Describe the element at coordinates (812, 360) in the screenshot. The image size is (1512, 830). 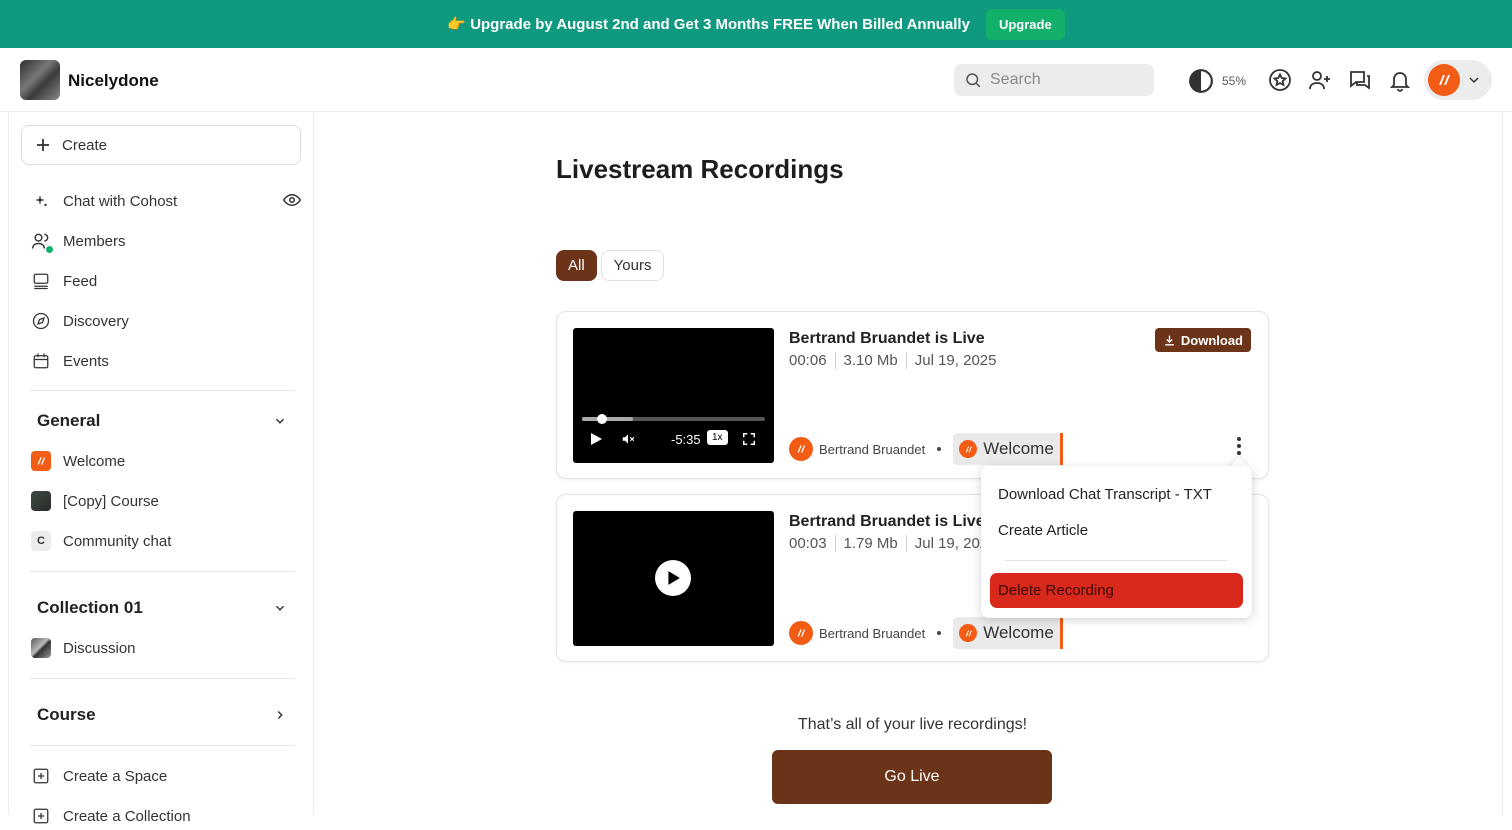
I see `recording-duration: 00:06` at that location.